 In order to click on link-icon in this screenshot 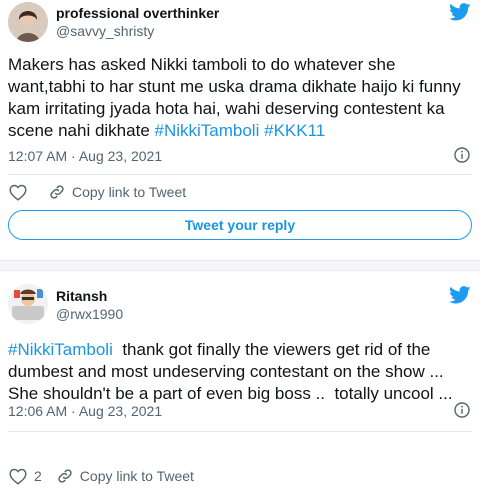, I will do `click(65, 476)`.